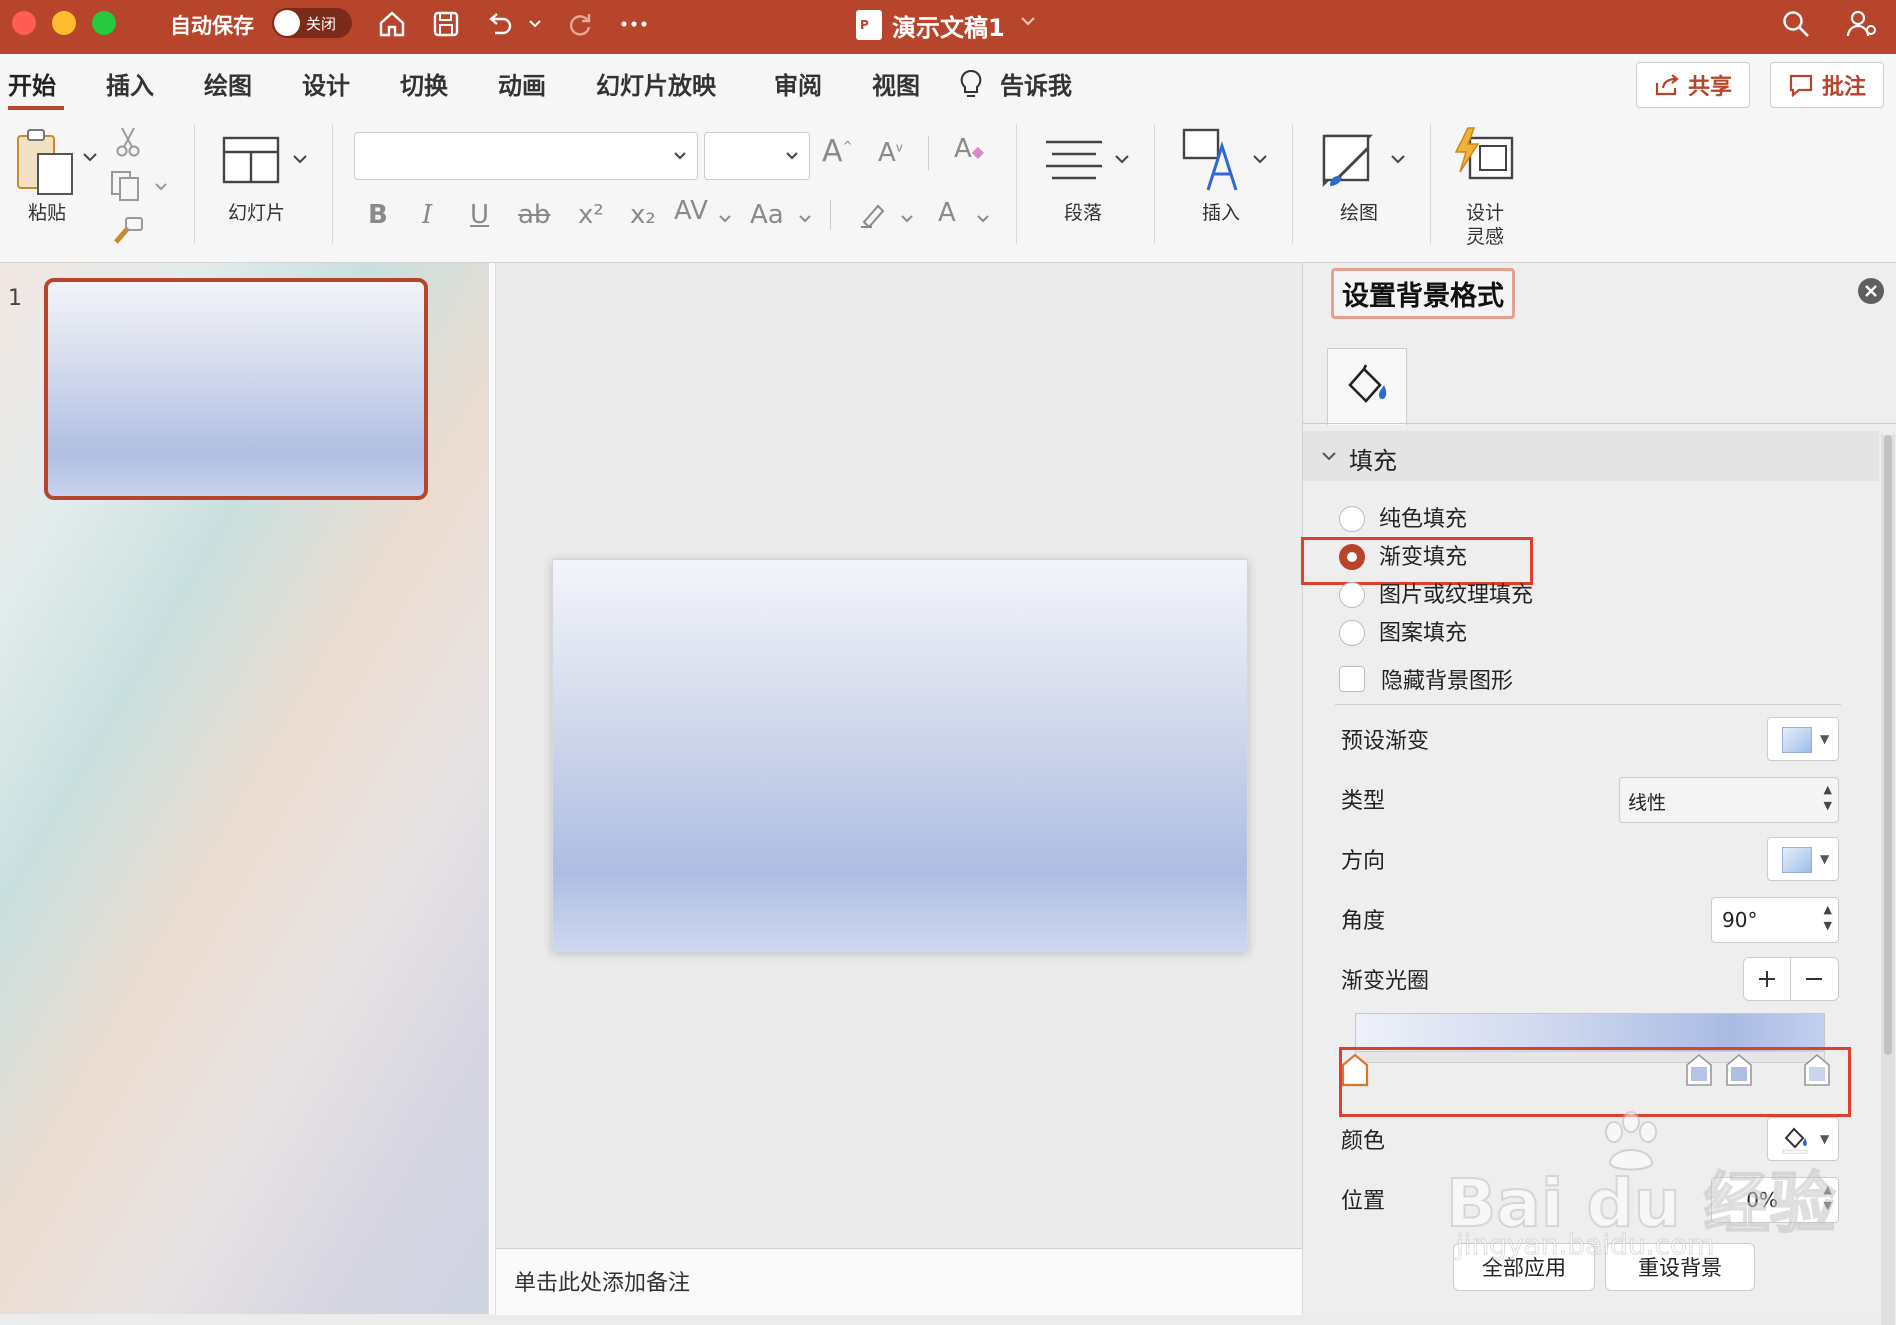 The width and height of the screenshot is (1896, 1325). What do you see at coordinates (890, 153) in the screenshot?
I see `decrease-font-size-icon: Av` at bounding box center [890, 153].